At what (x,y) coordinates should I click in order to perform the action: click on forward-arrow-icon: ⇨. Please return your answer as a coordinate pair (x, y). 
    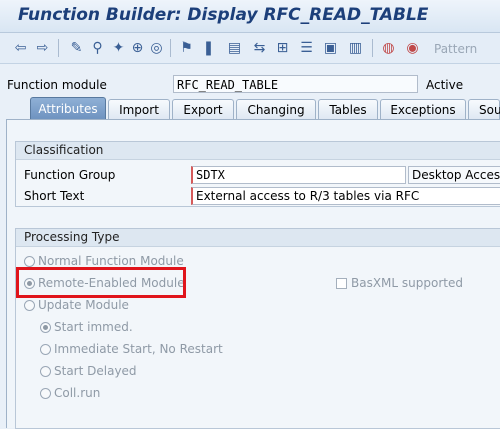
    Looking at the image, I should click on (42, 47).